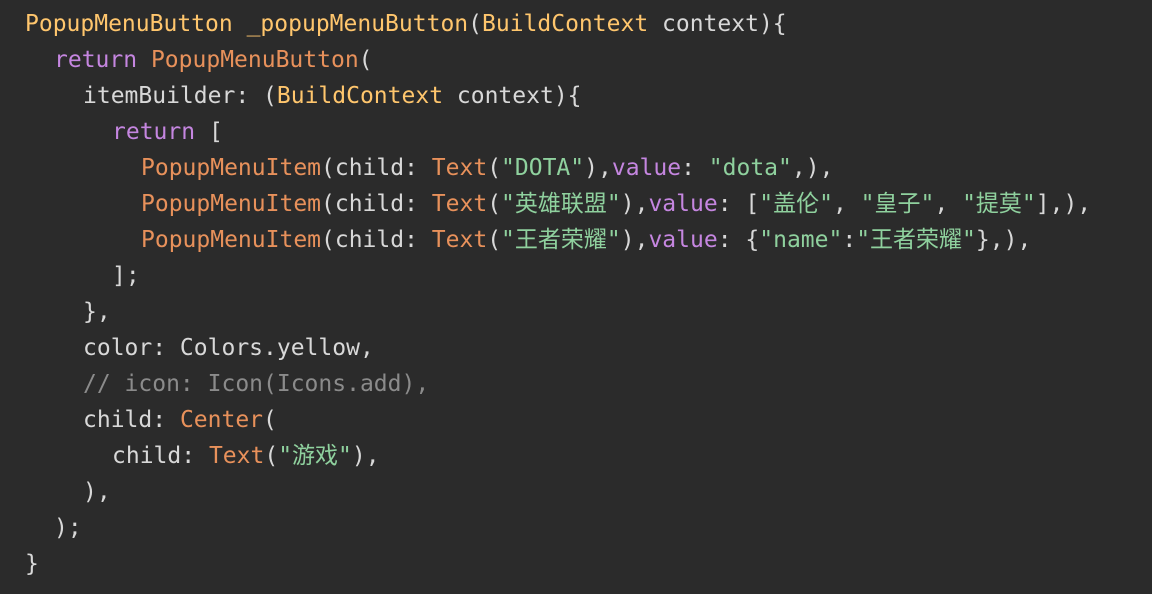 This screenshot has height=594, width=1152. What do you see at coordinates (588, 312) in the screenshot?
I see `code-line-9: },` at bounding box center [588, 312].